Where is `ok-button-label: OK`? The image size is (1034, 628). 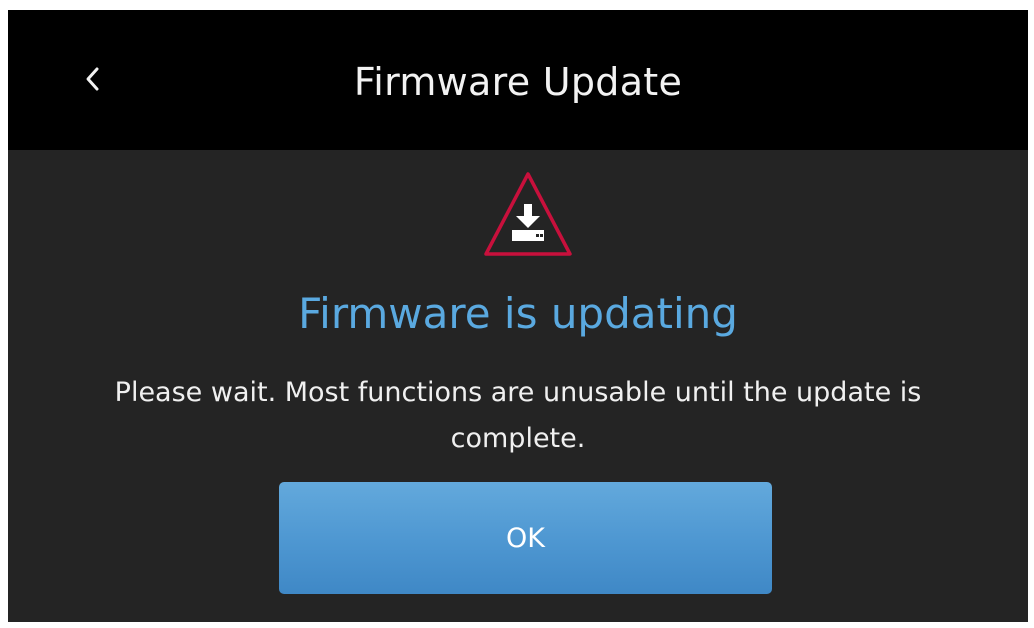
ok-button-label: OK is located at coordinates (525, 538).